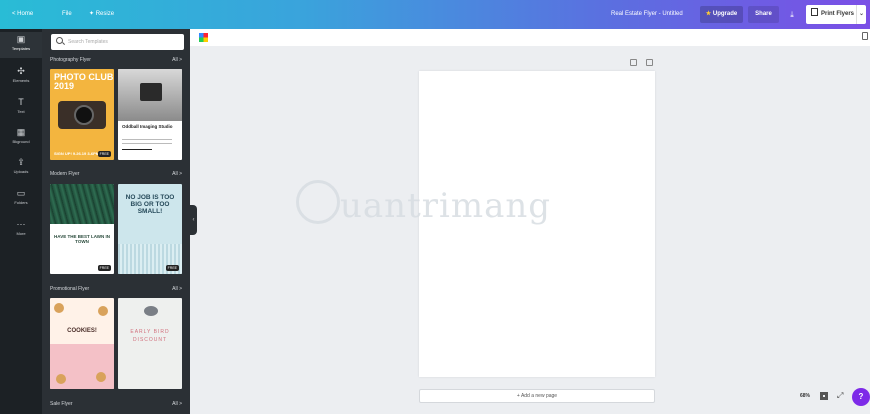 The width and height of the screenshot is (870, 414). What do you see at coordinates (840, 396) in the screenshot?
I see `fullscreen-icon: ⤢` at bounding box center [840, 396].